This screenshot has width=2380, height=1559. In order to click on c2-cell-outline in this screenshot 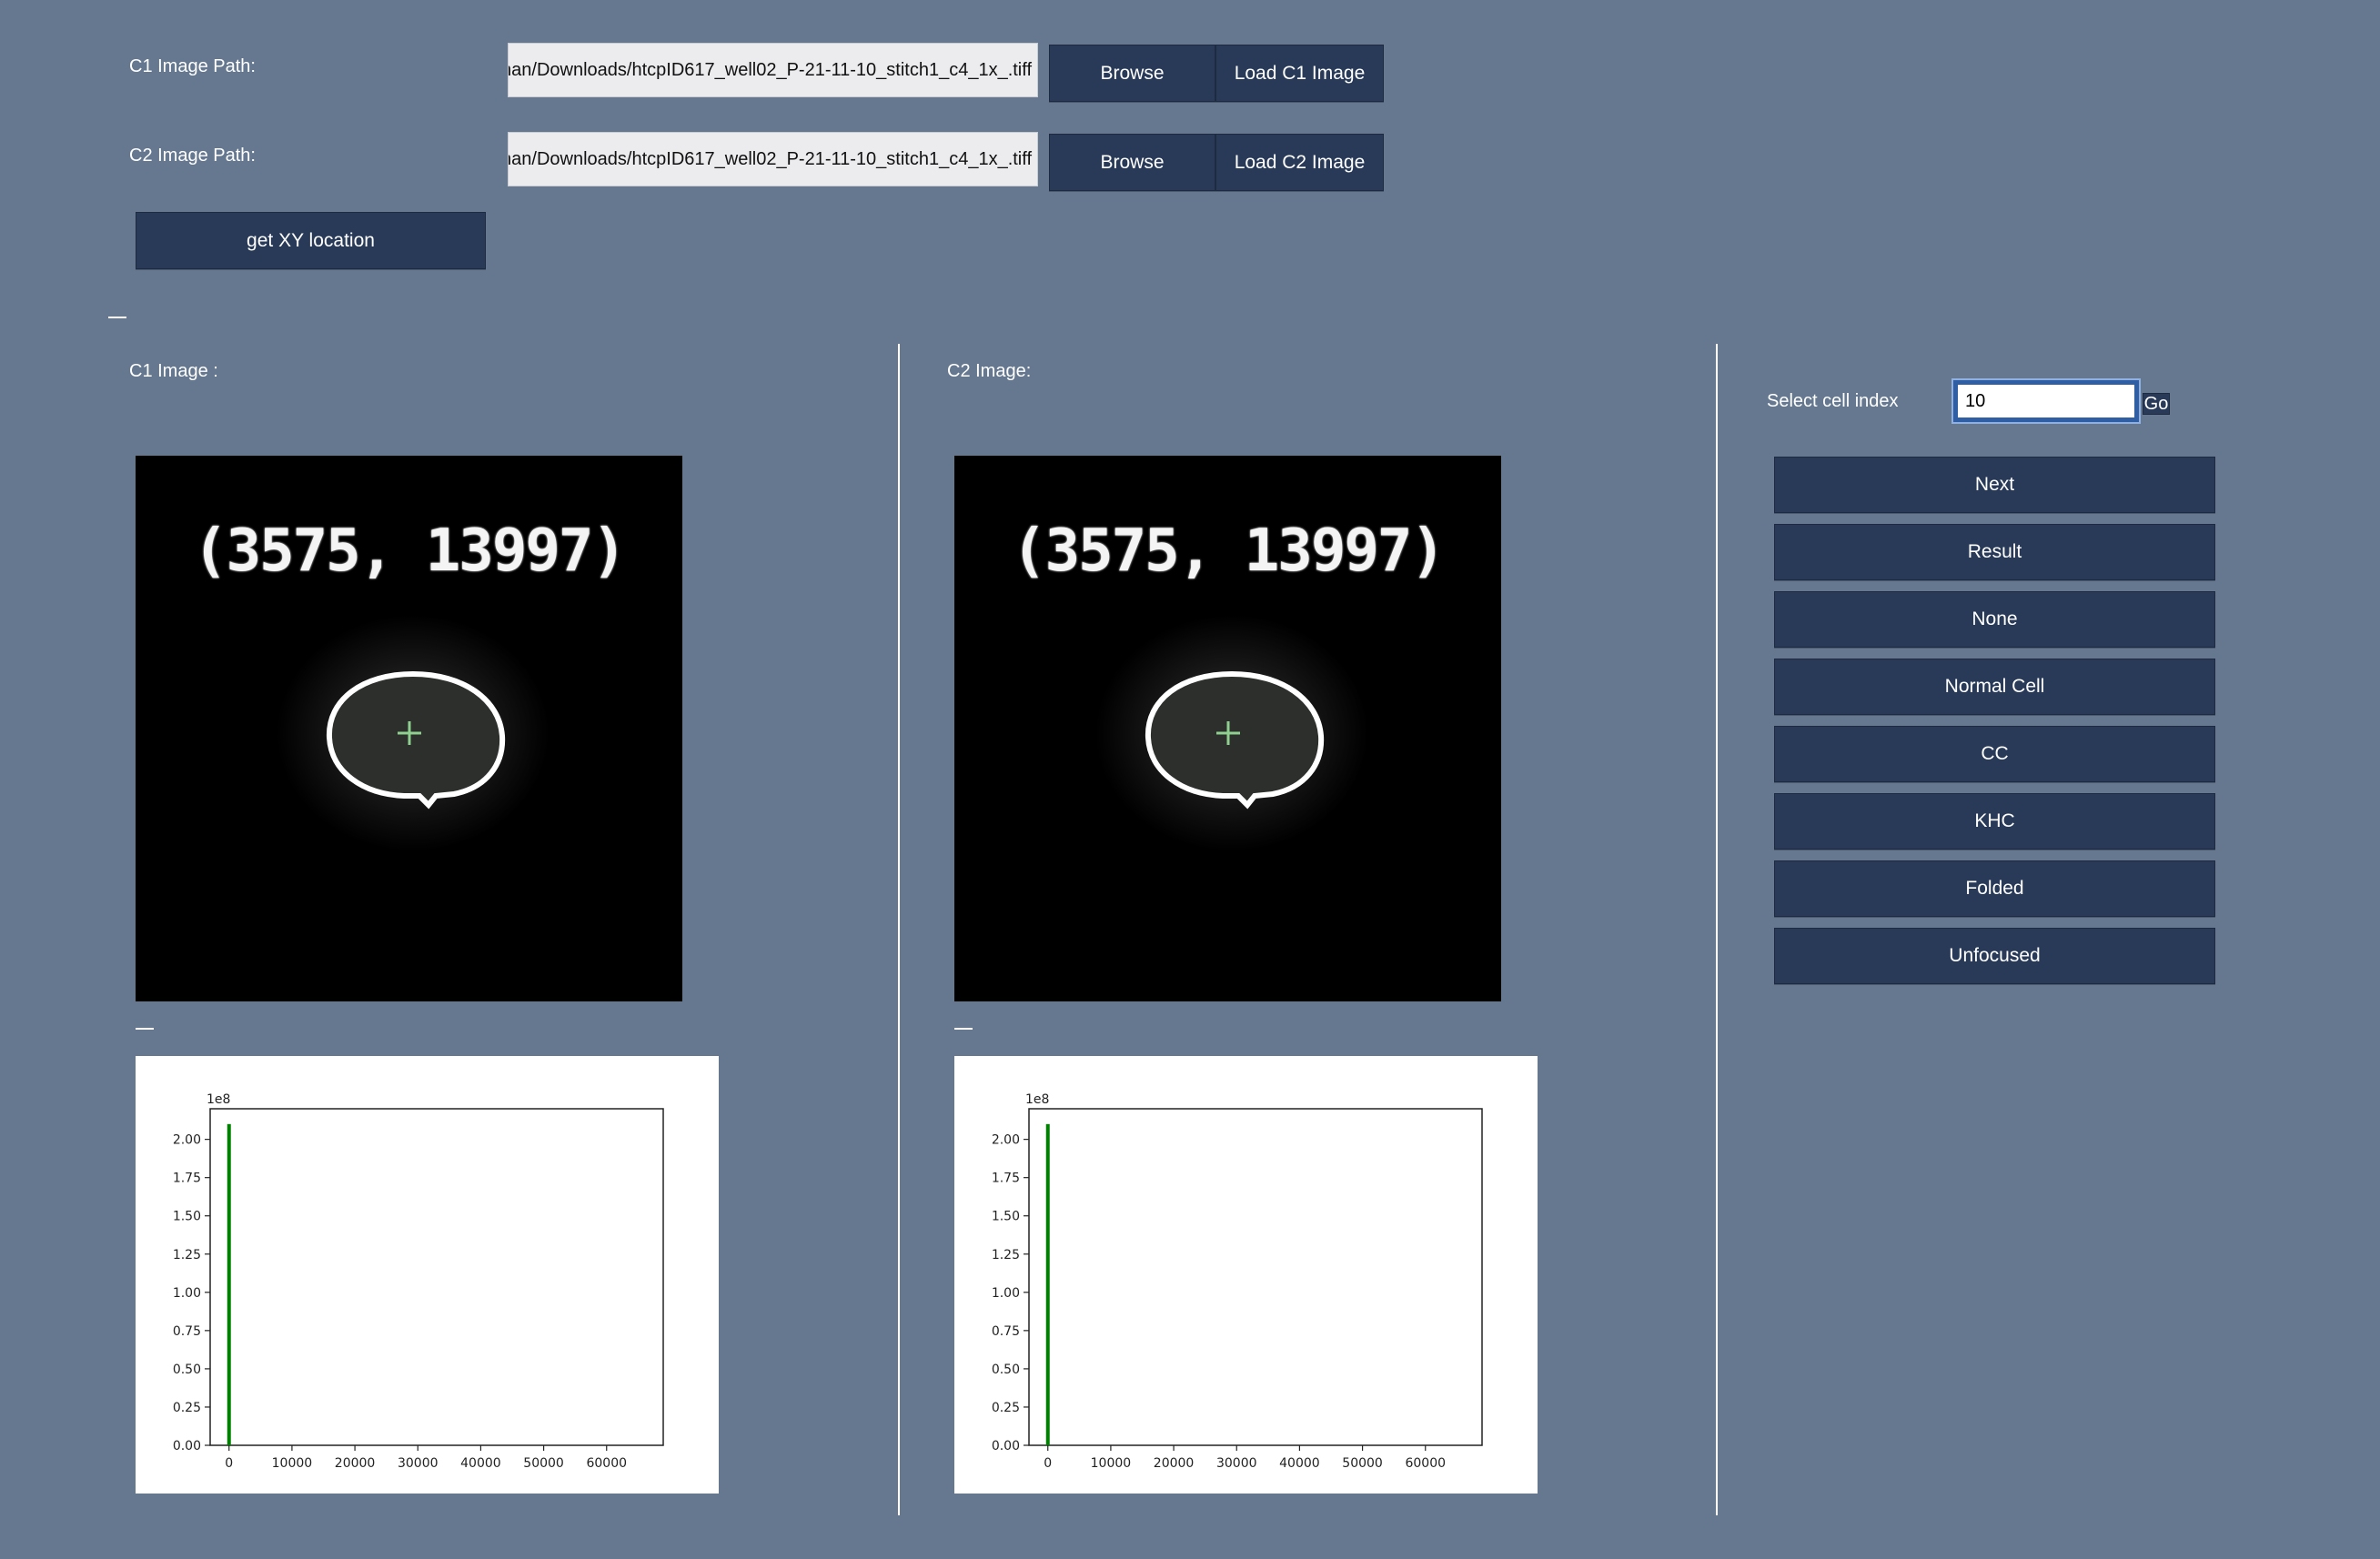, I will do `click(1231, 733)`.